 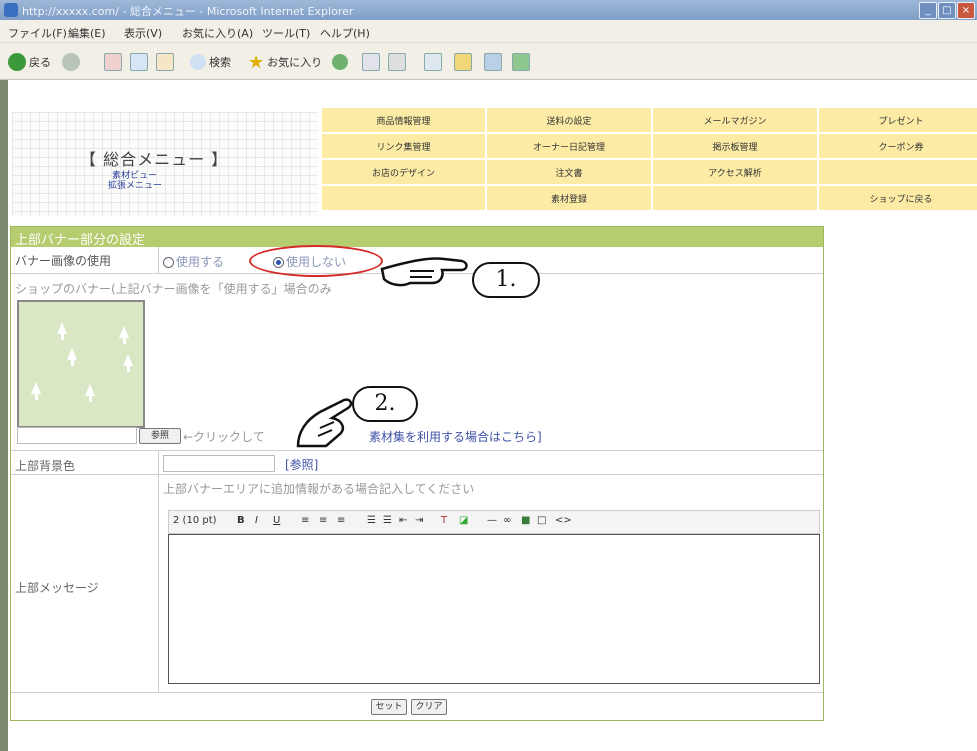 I want to click on folder-button, so click(x=463, y=62).